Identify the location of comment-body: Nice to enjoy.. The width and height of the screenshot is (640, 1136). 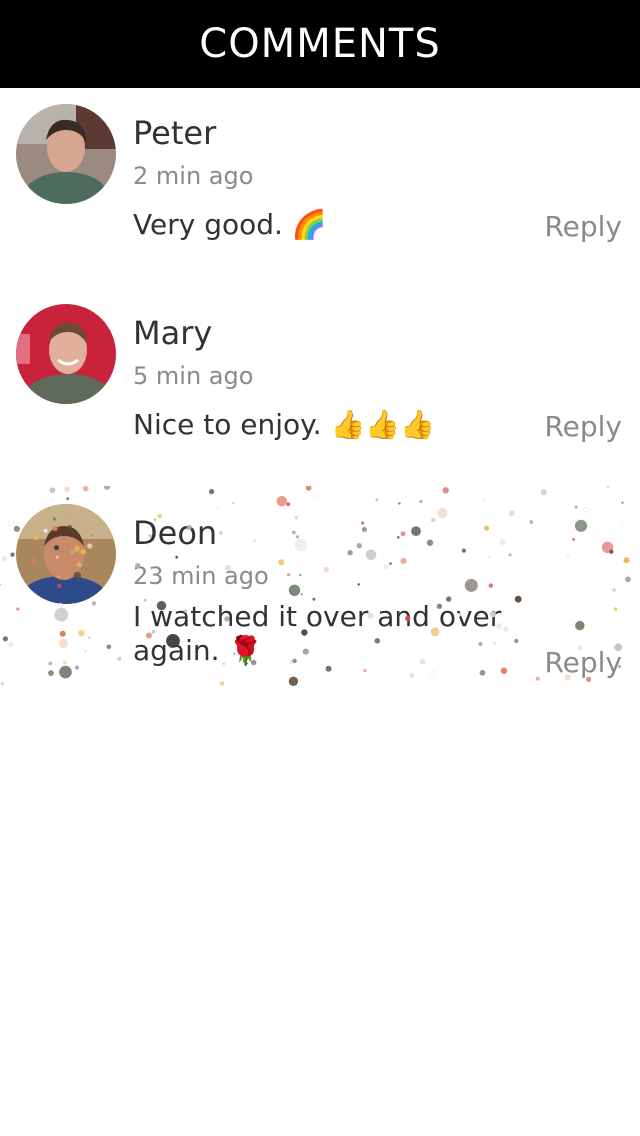
(227, 424).